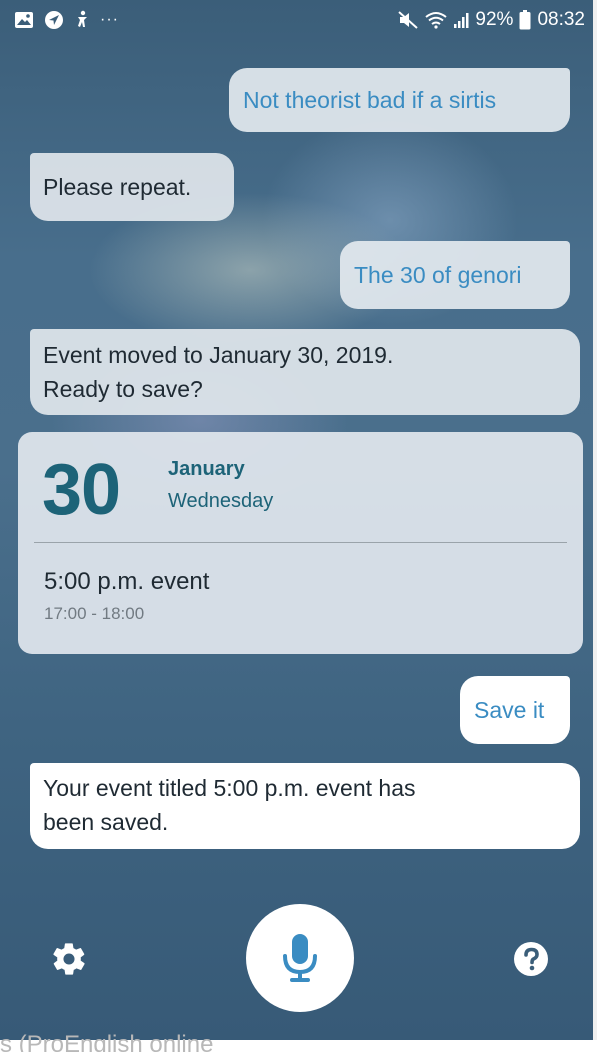  What do you see at coordinates (54, 20) in the screenshot?
I see `location-arrow-icon` at bounding box center [54, 20].